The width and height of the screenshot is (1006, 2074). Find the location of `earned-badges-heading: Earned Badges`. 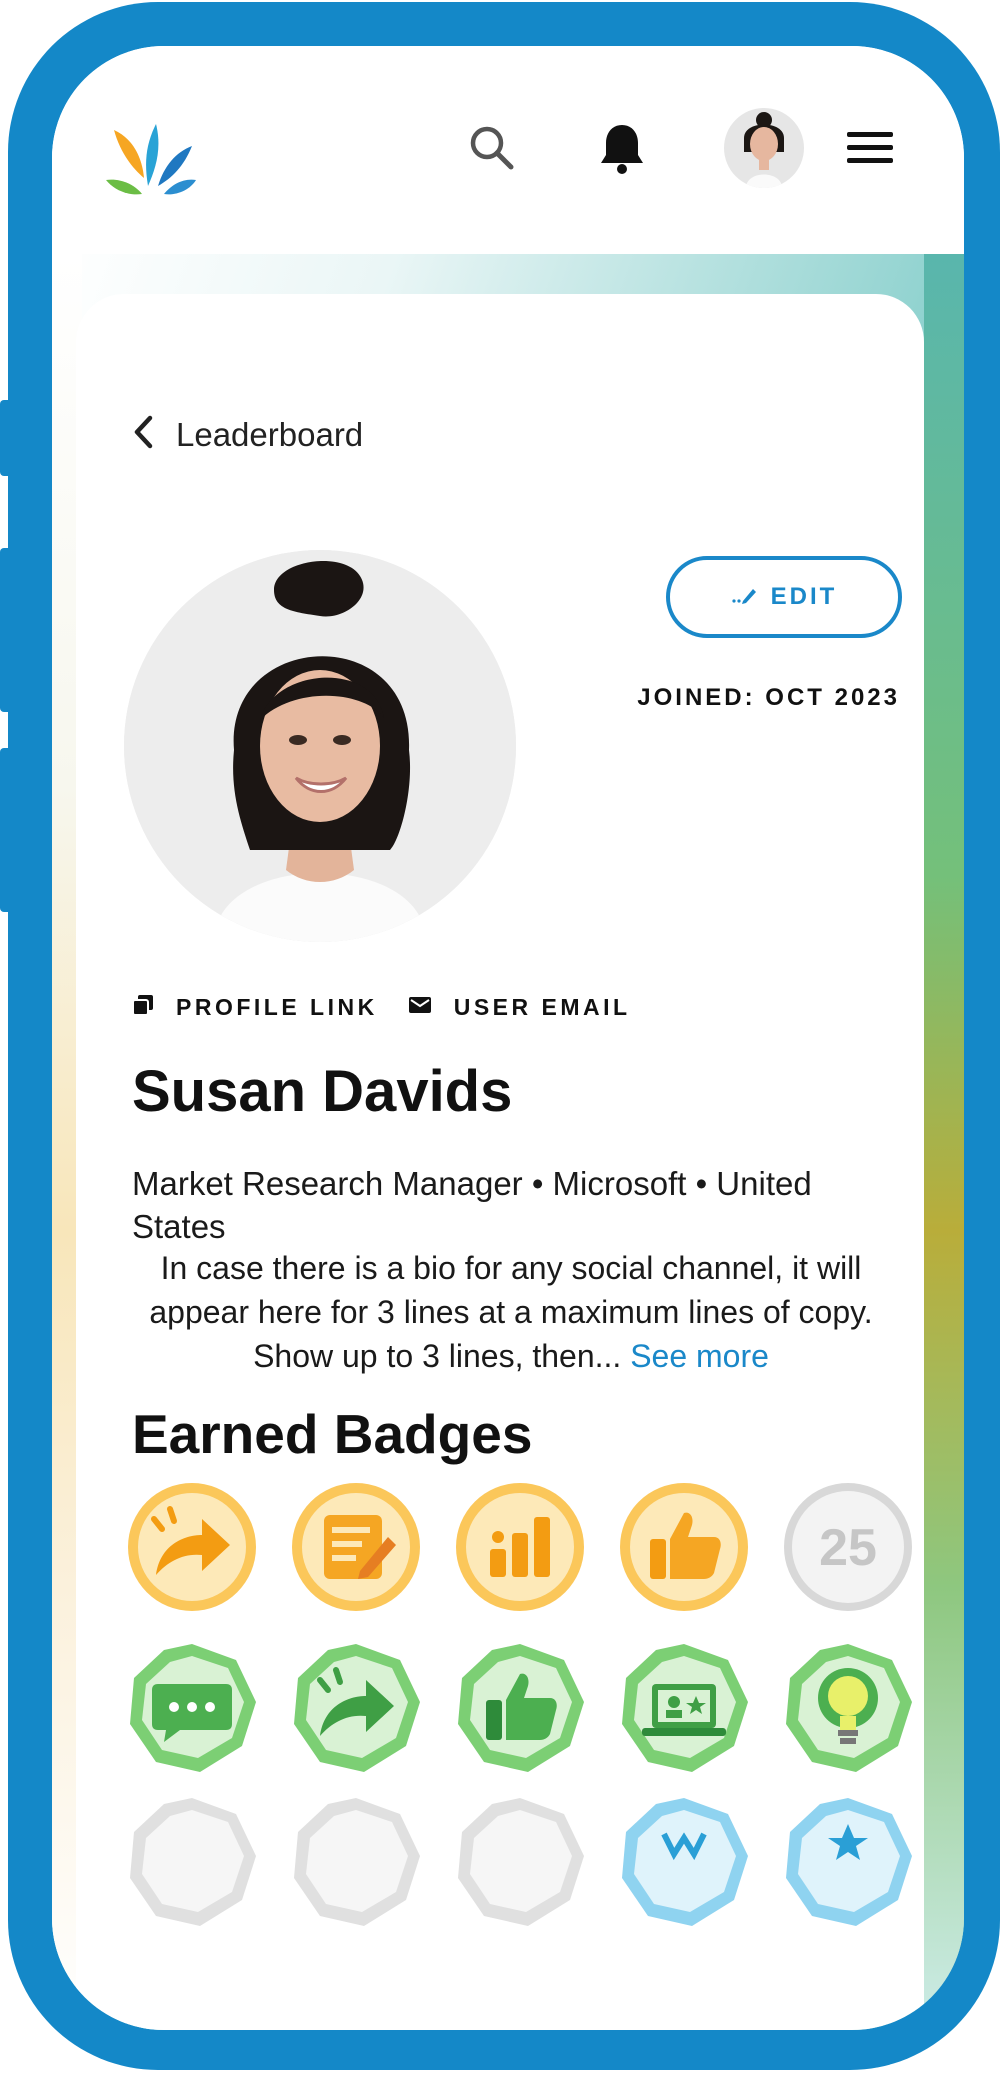

earned-badges-heading: Earned Badges is located at coordinates (332, 1434).